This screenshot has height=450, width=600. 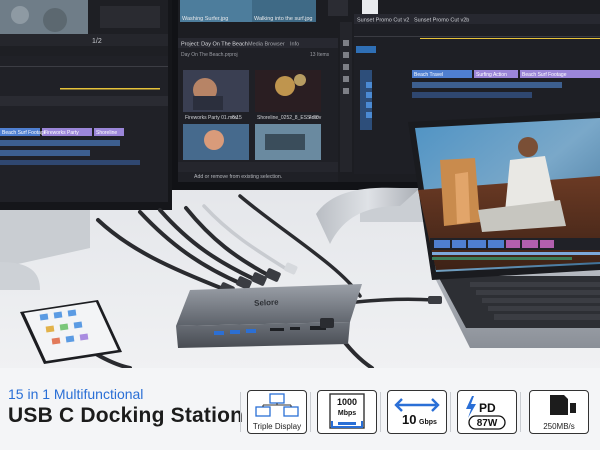 I want to click on items-count: 13 Items, so click(x=320, y=55).